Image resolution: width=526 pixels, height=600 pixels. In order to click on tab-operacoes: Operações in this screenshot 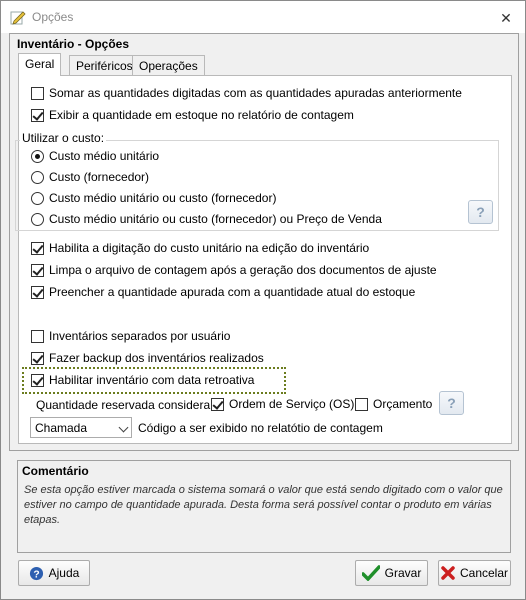, I will do `click(168, 65)`.